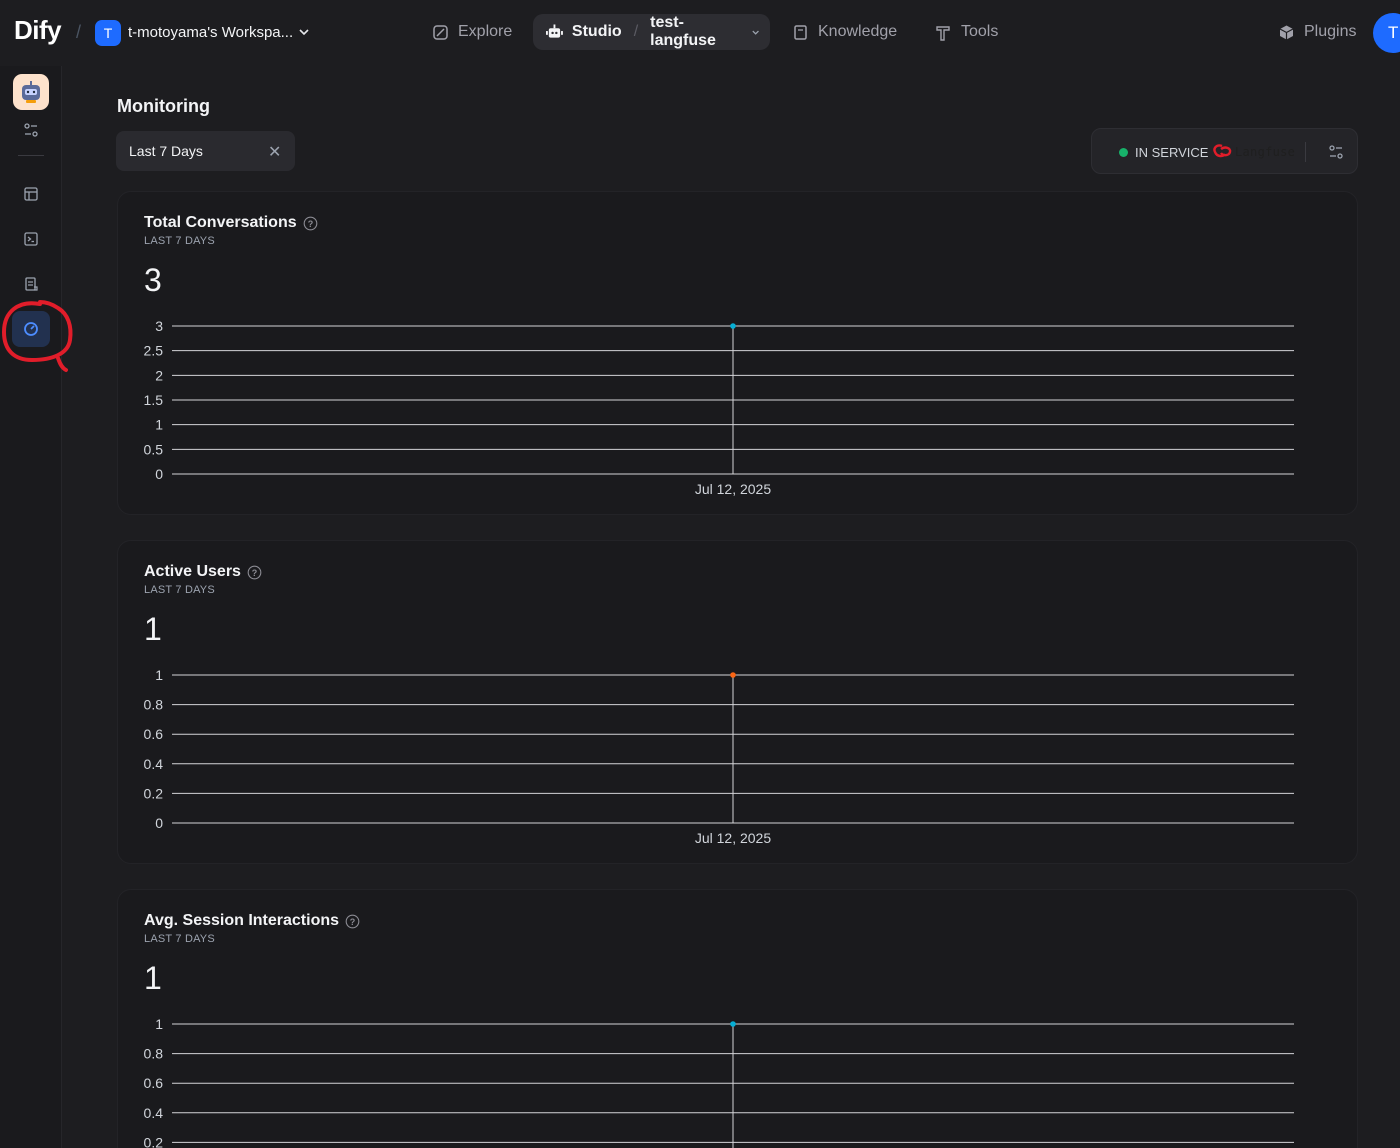  I want to click on sidebar-divider, so click(31, 155).